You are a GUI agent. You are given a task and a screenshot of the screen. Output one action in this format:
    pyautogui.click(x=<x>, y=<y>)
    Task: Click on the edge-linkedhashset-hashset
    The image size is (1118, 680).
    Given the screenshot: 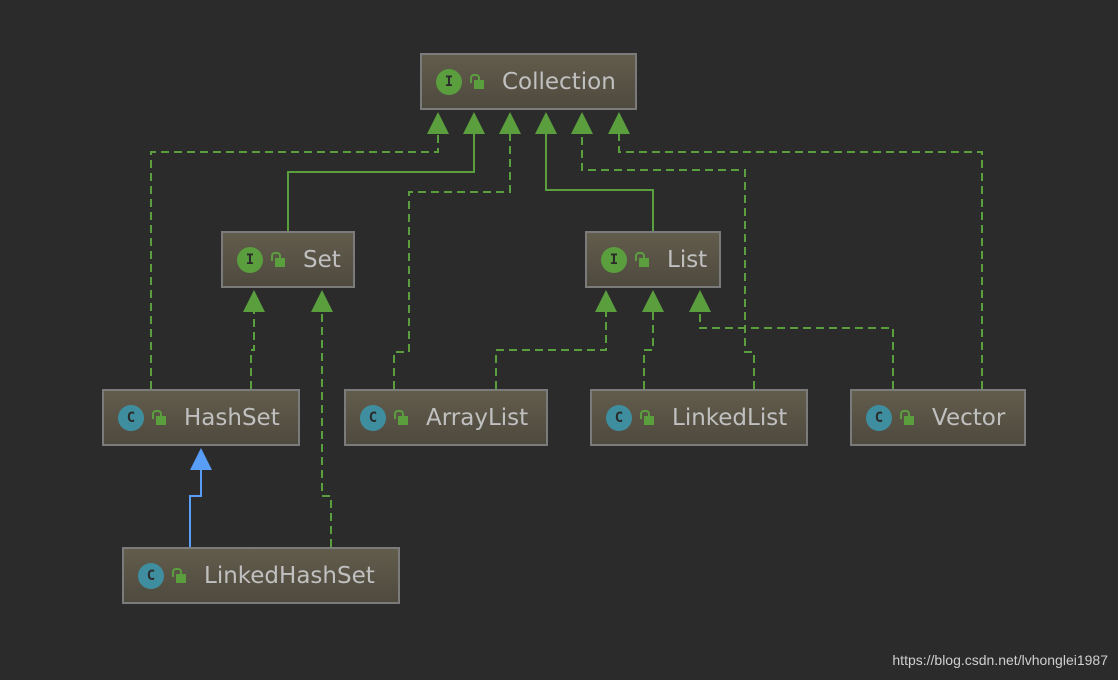 What is the action you would take?
    pyautogui.click(x=195, y=508)
    